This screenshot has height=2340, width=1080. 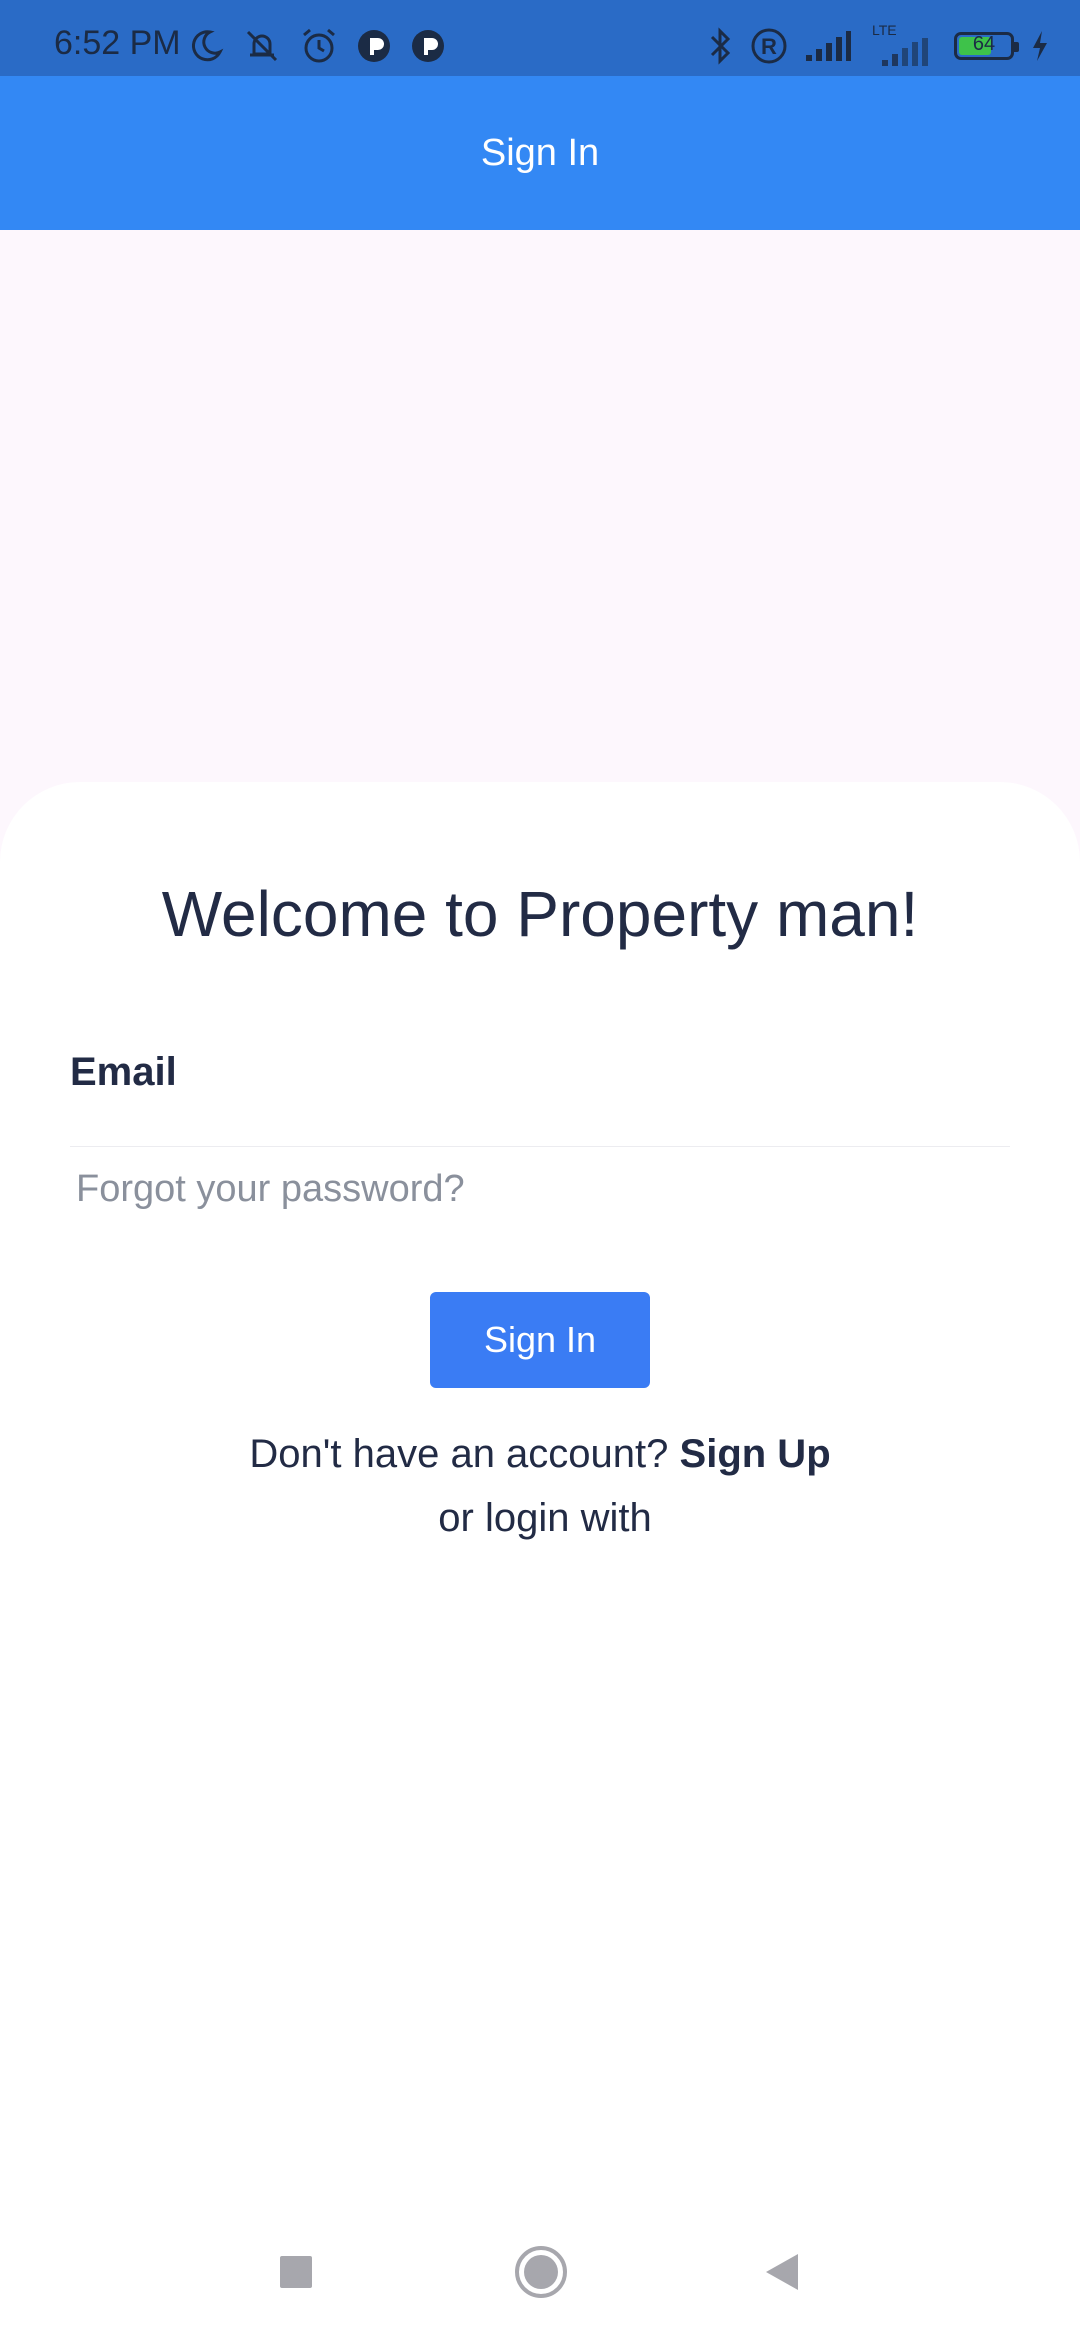 What do you see at coordinates (270, 1189) in the screenshot?
I see `forgot-password-link: Forgot your password?` at bounding box center [270, 1189].